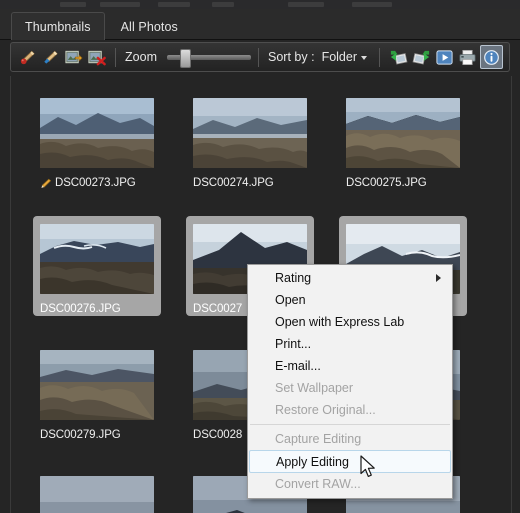  I want to click on thumbnail-item: DSC00274.JPG, so click(262, 142).